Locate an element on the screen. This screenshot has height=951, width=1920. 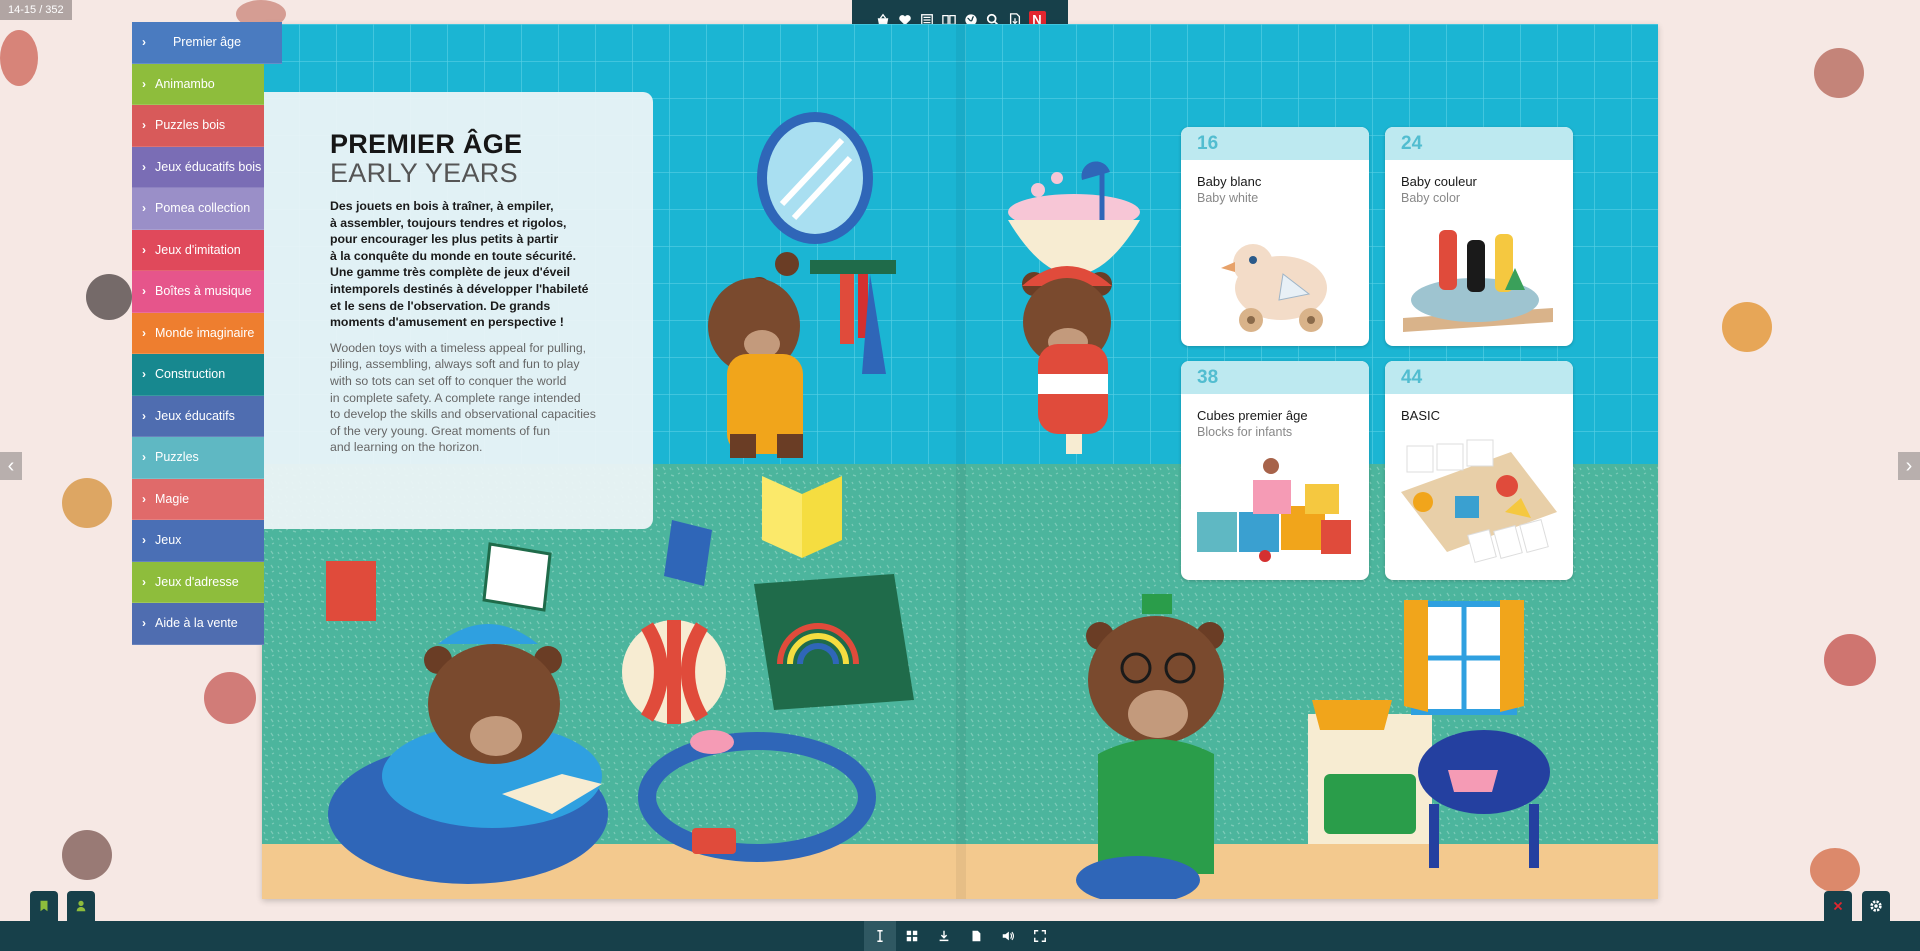
nav-label: Aide à la vente is located at coordinates (196, 623).